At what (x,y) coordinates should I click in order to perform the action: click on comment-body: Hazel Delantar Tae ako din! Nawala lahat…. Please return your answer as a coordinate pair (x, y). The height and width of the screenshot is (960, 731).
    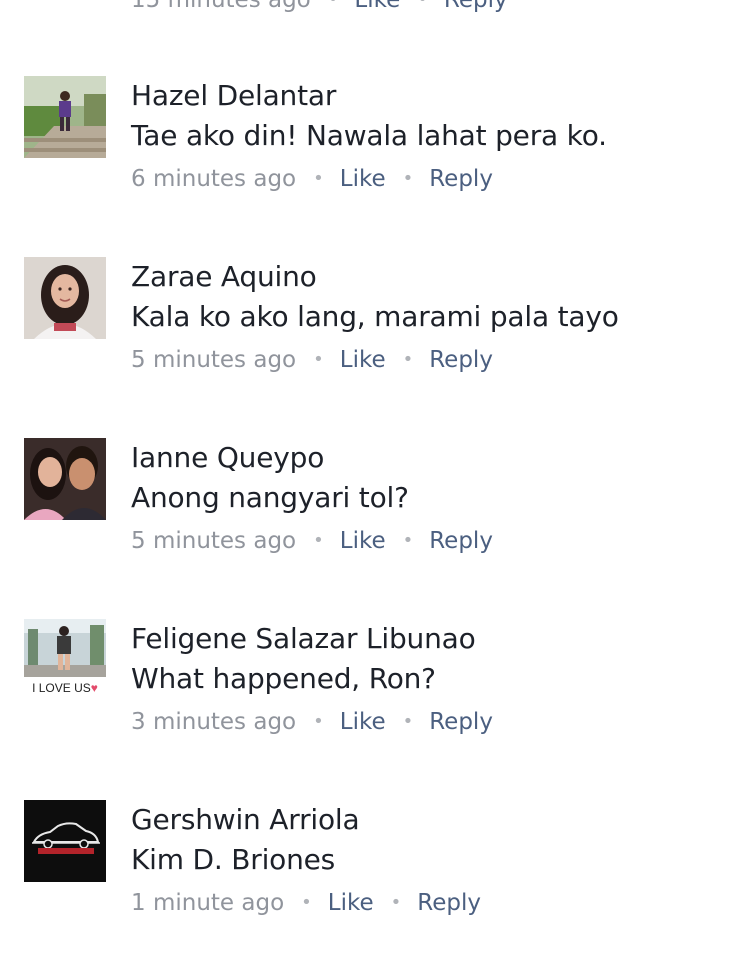
    Looking at the image, I should click on (426, 135).